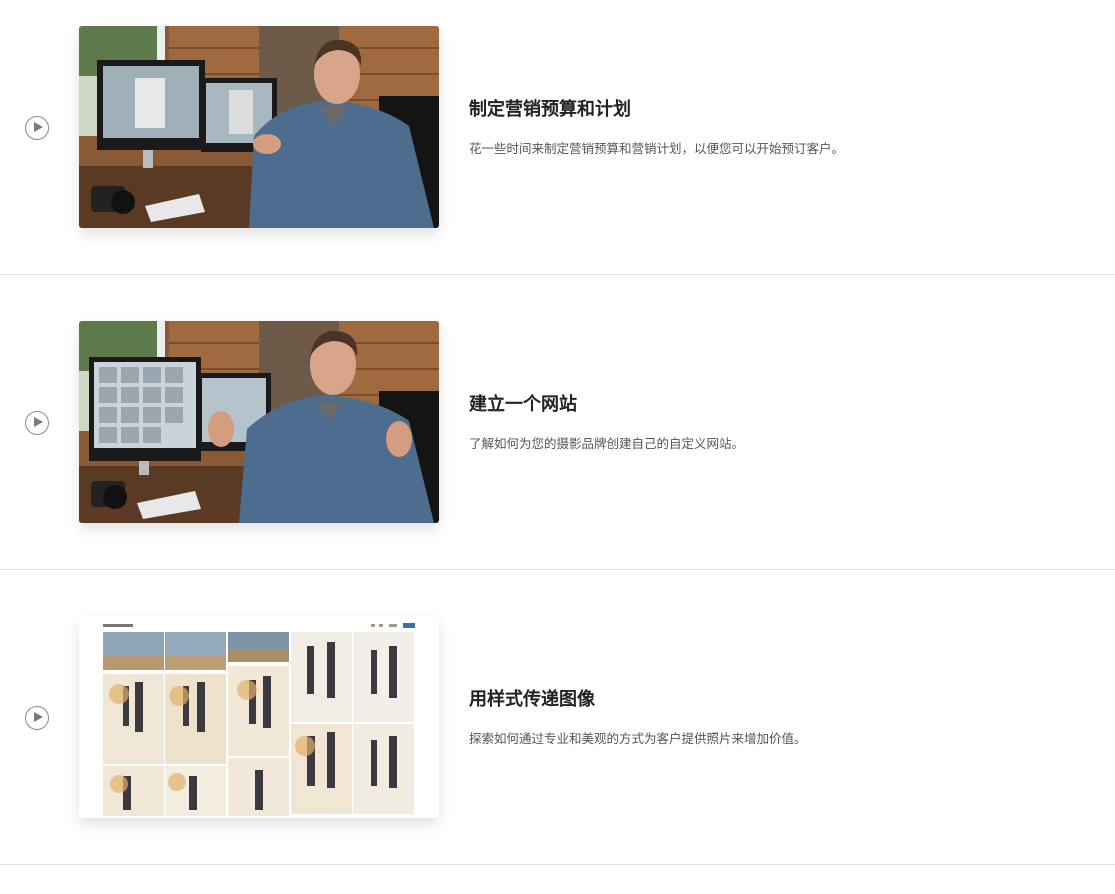 Image resolution: width=1115 pixels, height=894 pixels. Describe the element at coordinates (550, 108) in the screenshot. I see `lesson-title-1: 制定营销预算和计划` at that location.